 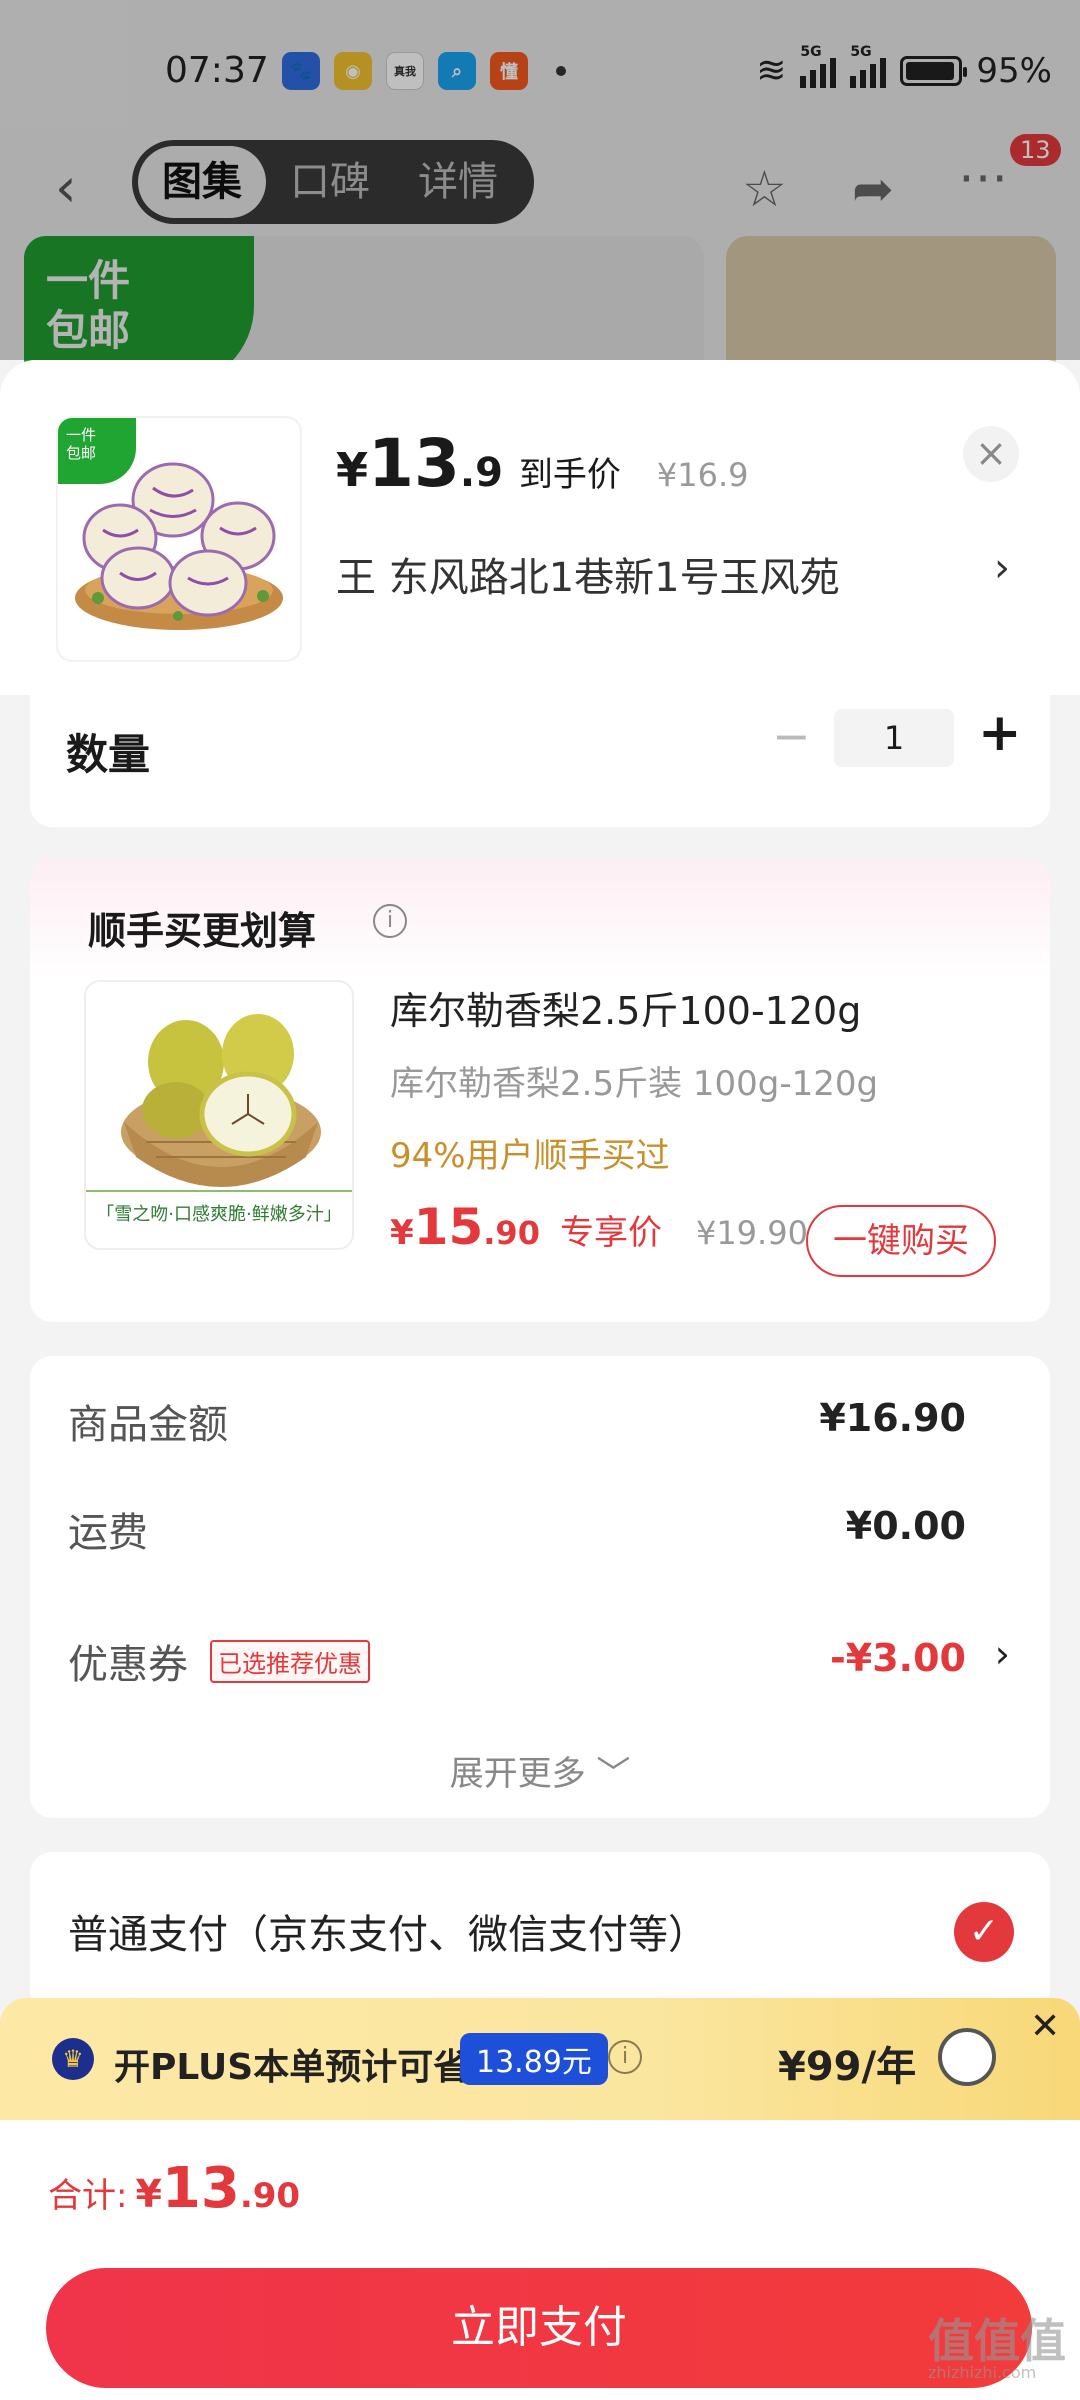 I want to click on total-decimal: .90, so click(x=270, y=2196).